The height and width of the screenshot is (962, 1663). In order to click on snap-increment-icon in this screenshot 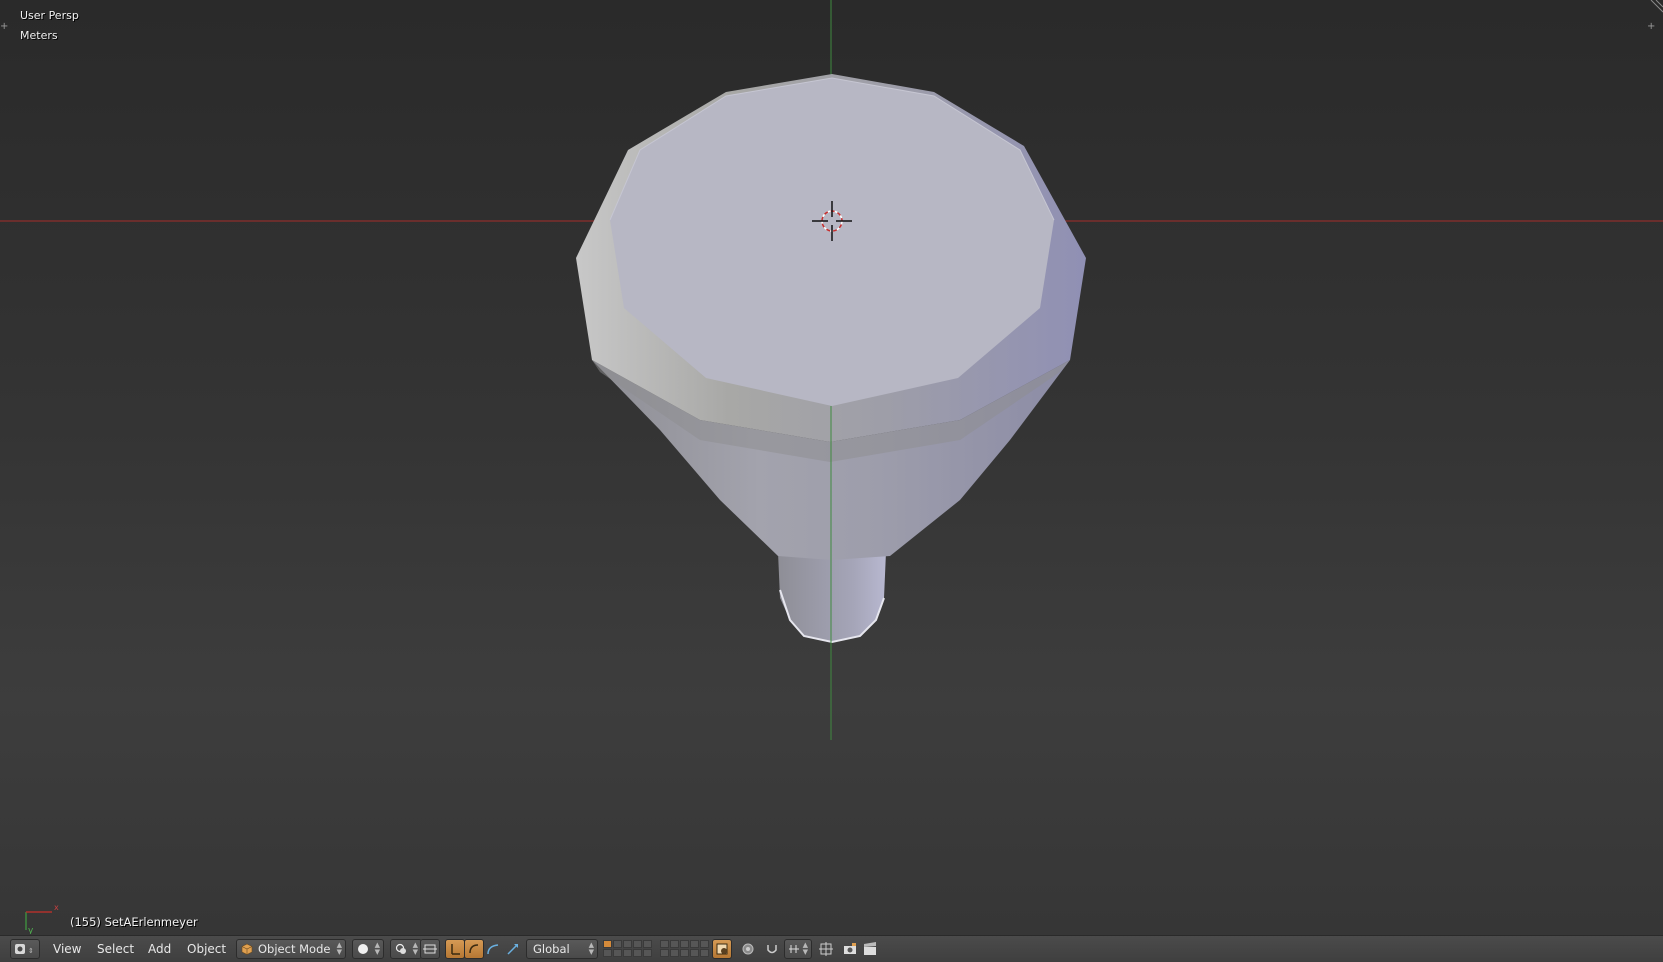, I will do `click(794, 949)`.